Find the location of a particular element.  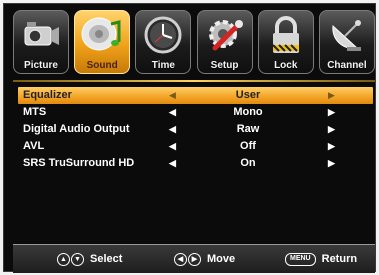

menu-row-equalizer: Equalizer ◀ User ▶ is located at coordinates (195, 95).